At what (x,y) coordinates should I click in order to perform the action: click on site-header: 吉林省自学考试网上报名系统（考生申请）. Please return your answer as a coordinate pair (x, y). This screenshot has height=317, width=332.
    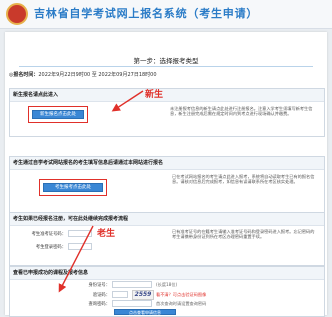
    Looking at the image, I should click on (166, 14).